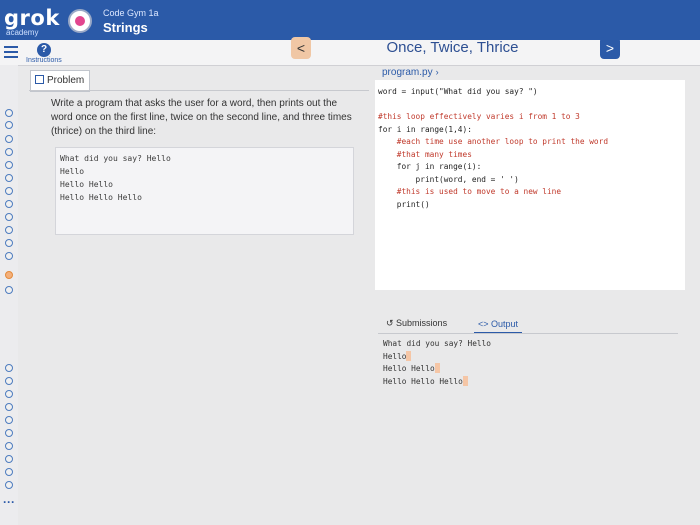 The height and width of the screenshot is (525, 700). What do you see at coordinates (452, 47) in the screenshot?
I see `step-title: Once, Twice, Thrice` at bounding box center [452, 47].